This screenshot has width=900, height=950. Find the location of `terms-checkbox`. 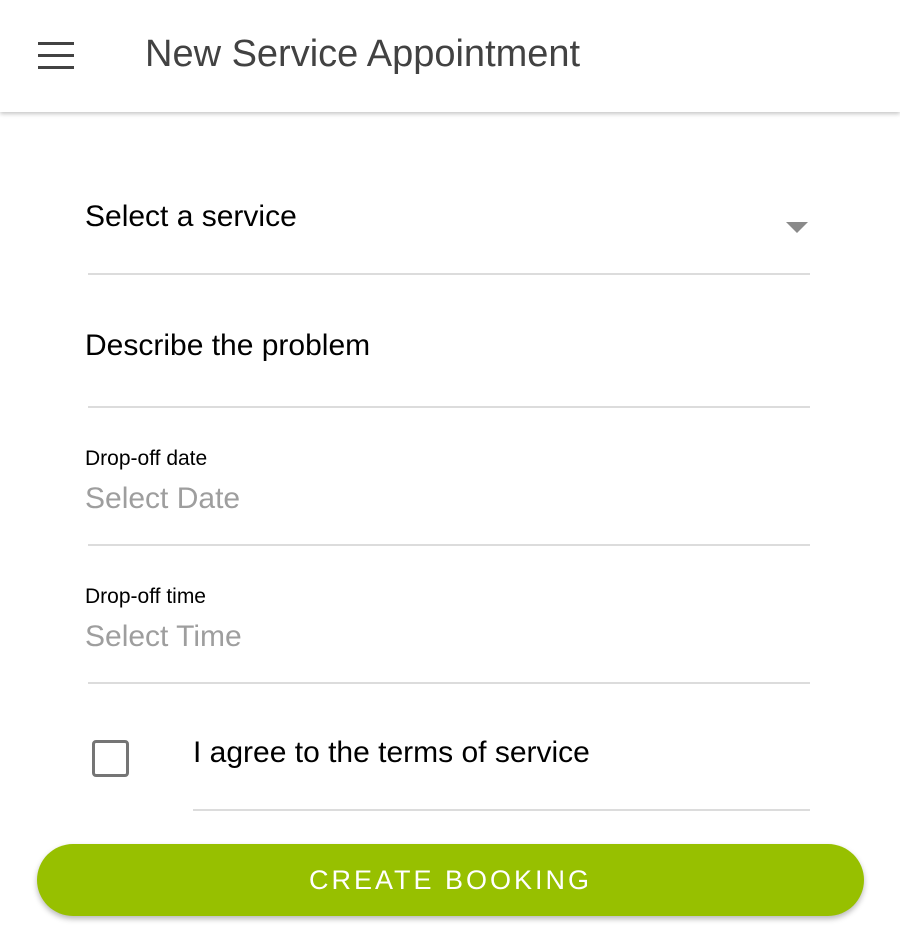

terms-checkbox is located at coordinates (110, 758).